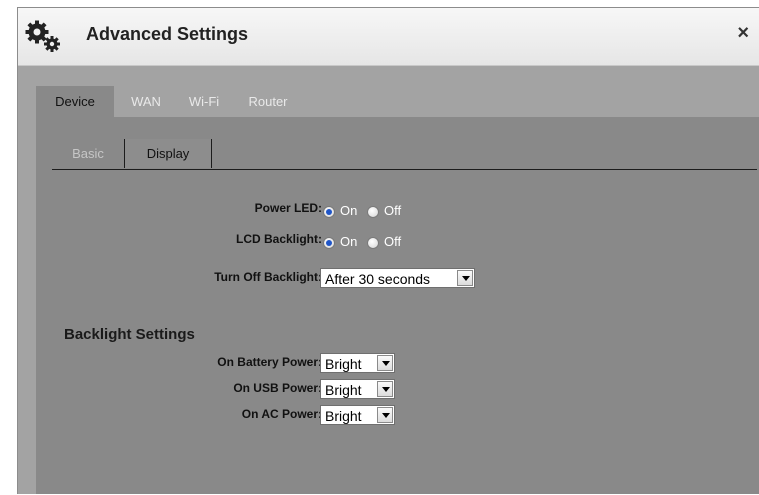 Image resolution: width=759 pixels, height=495 pixels. Describe the element at coordinates (329, 212) in the screenshot. I see `power-led-on-radio` at that location.